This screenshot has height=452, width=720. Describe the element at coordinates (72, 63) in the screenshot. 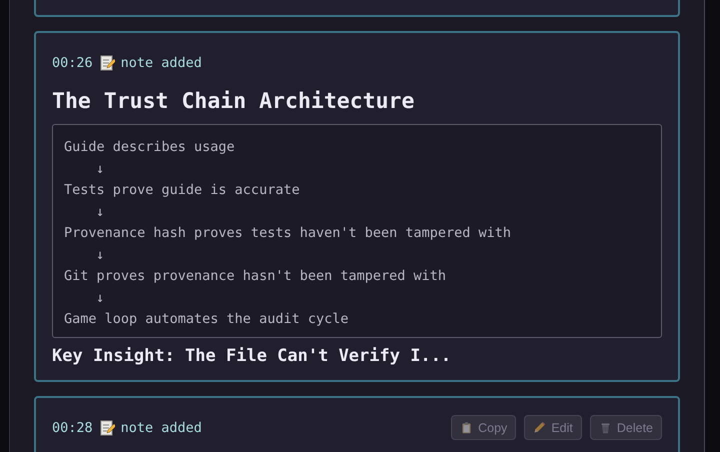

I see `timestamp: 00:26` at that location.